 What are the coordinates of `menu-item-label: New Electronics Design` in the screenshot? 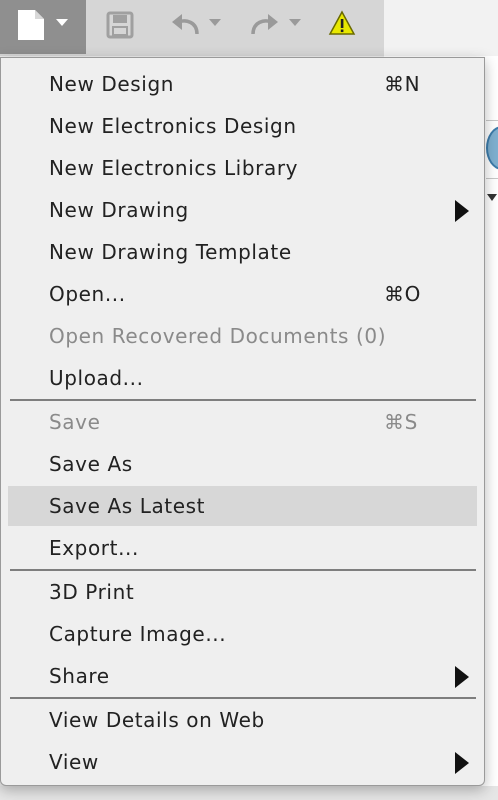 It's located at (173, 126).